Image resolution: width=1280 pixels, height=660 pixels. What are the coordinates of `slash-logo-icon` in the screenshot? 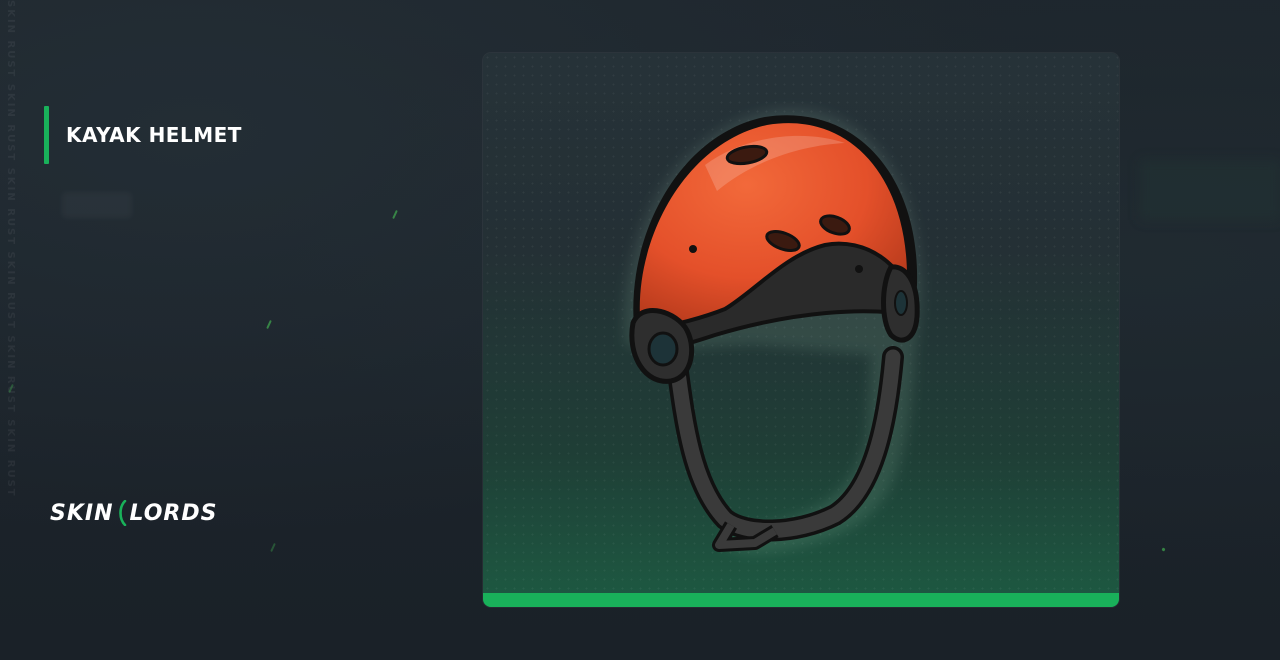 It's located at (122, 513).